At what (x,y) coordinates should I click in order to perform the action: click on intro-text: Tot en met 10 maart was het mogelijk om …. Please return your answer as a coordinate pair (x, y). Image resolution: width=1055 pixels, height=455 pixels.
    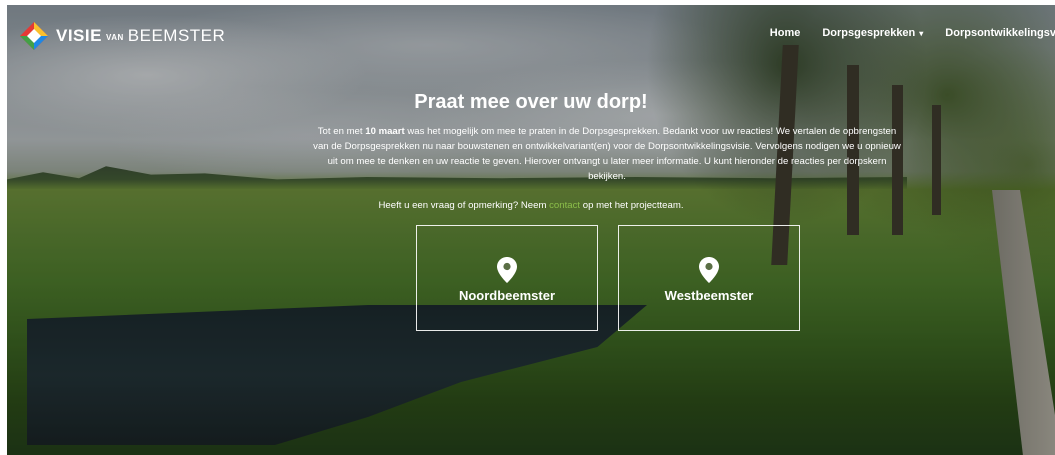
    Looking at the image, I should click on (607, 154).